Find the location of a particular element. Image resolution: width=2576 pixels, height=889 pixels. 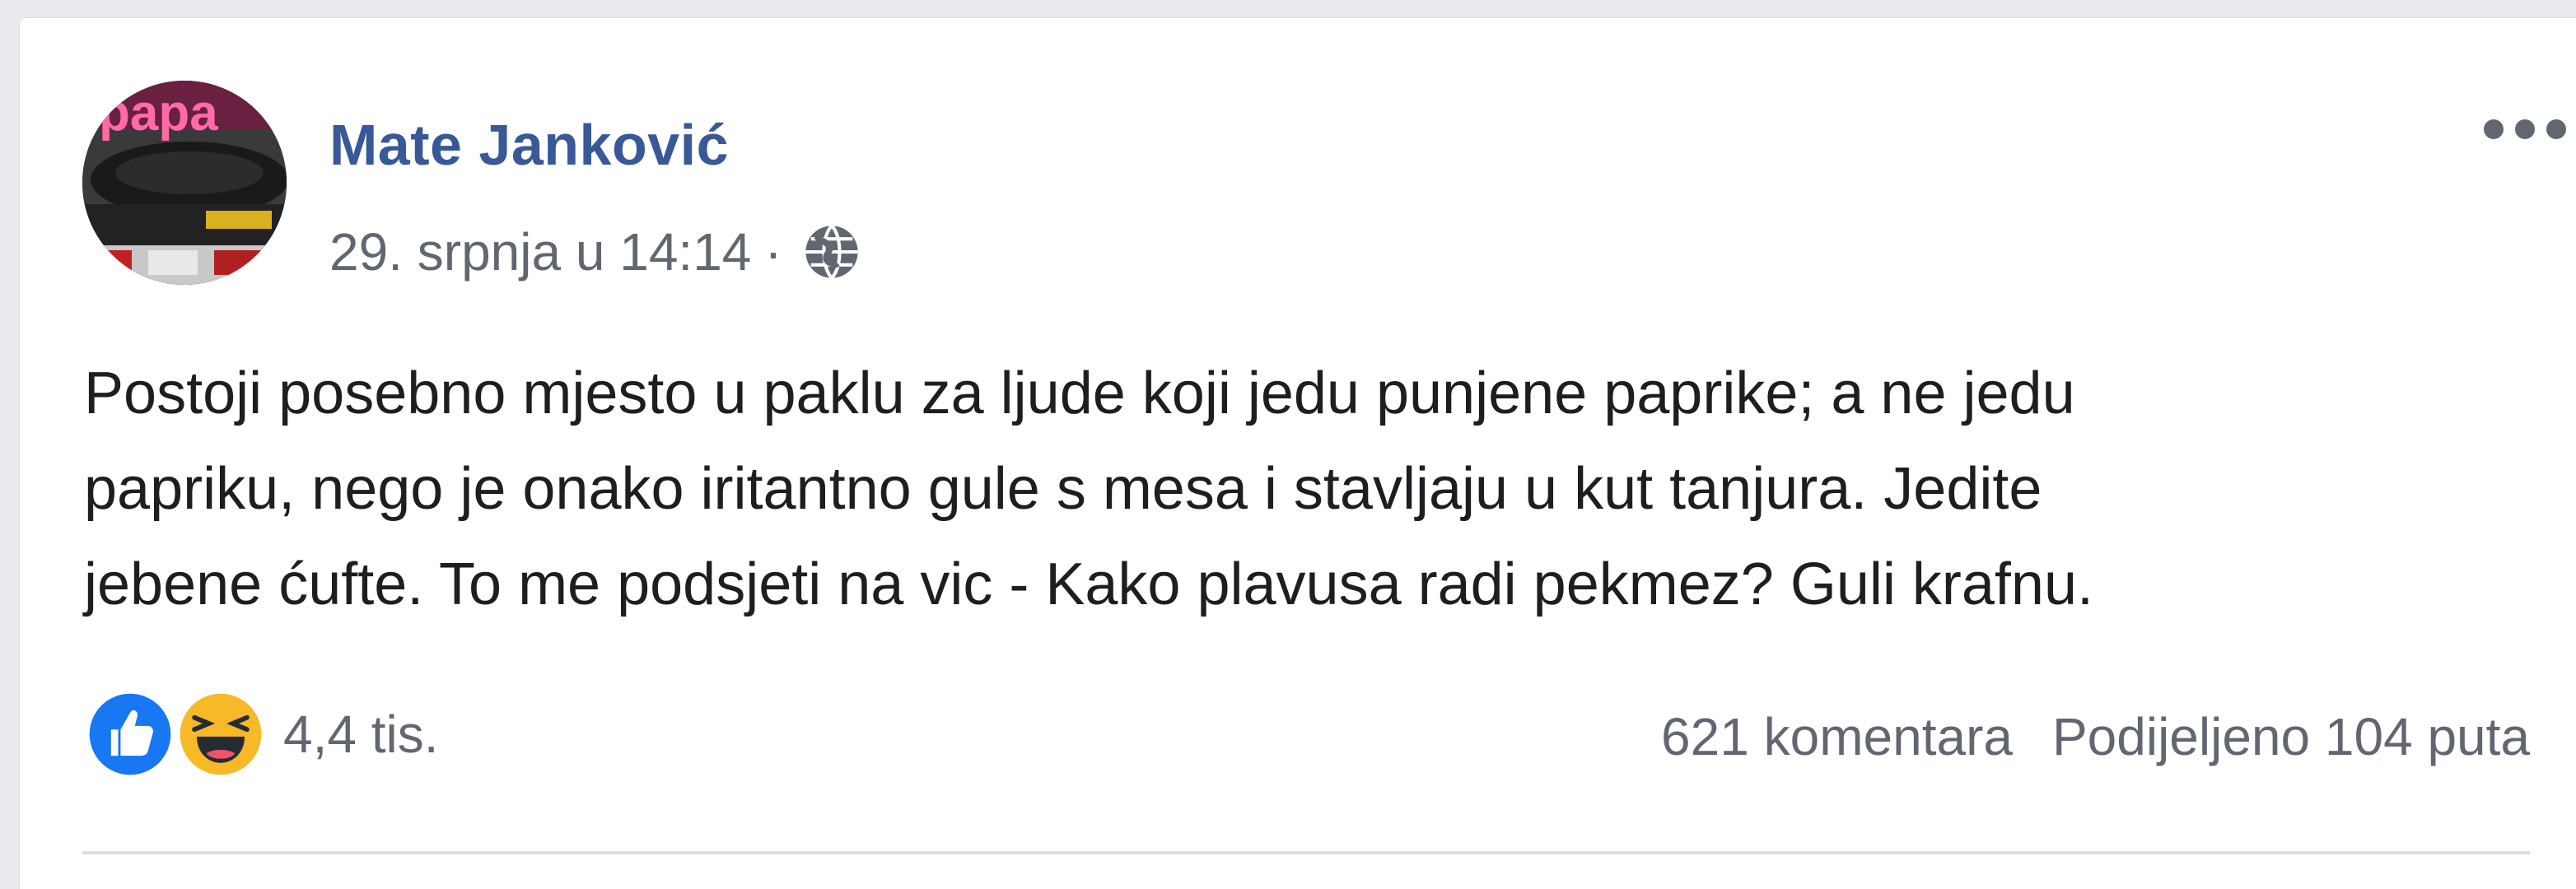

more-horizontal-icon is located at coordinates (2525, 130).